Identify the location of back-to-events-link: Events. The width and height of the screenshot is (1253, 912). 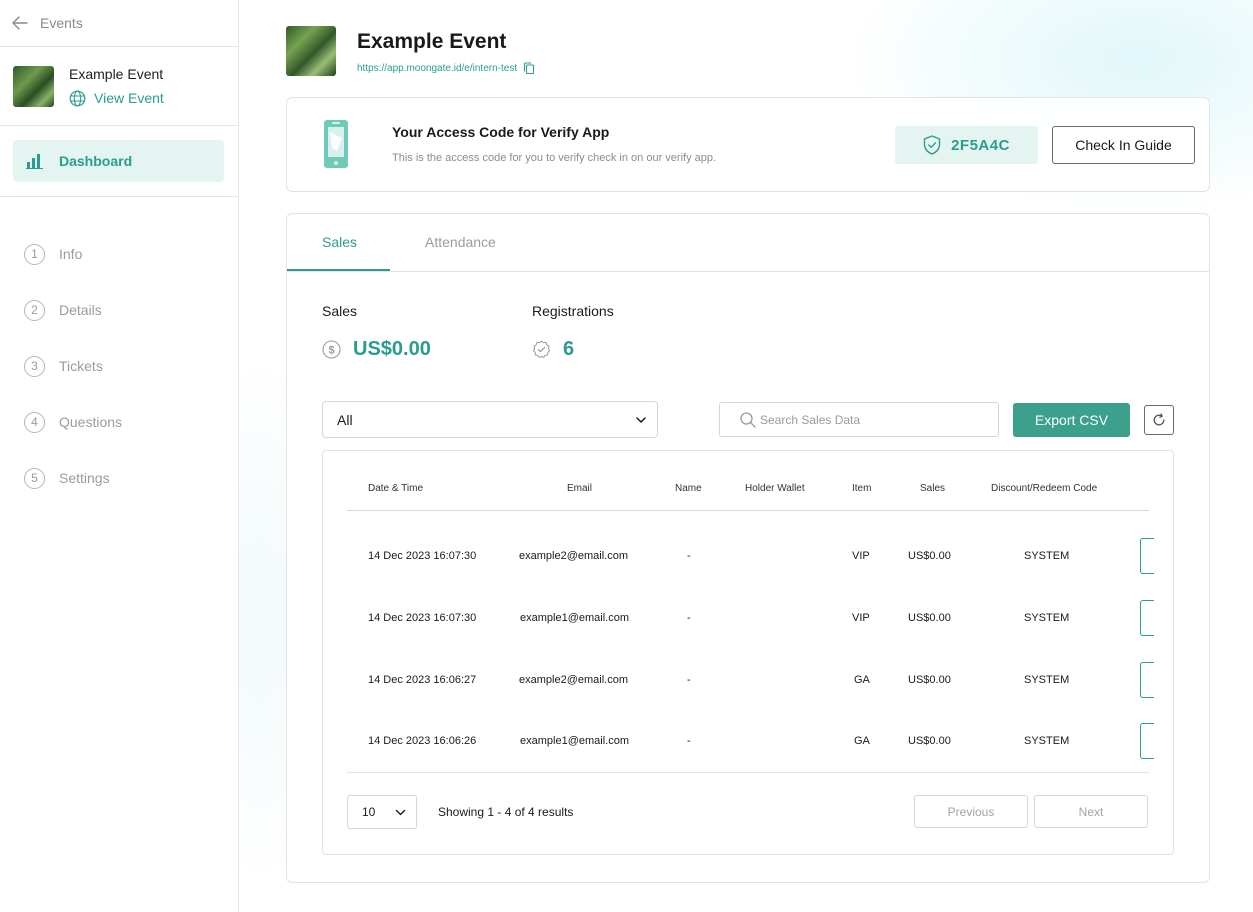
(119, 23).